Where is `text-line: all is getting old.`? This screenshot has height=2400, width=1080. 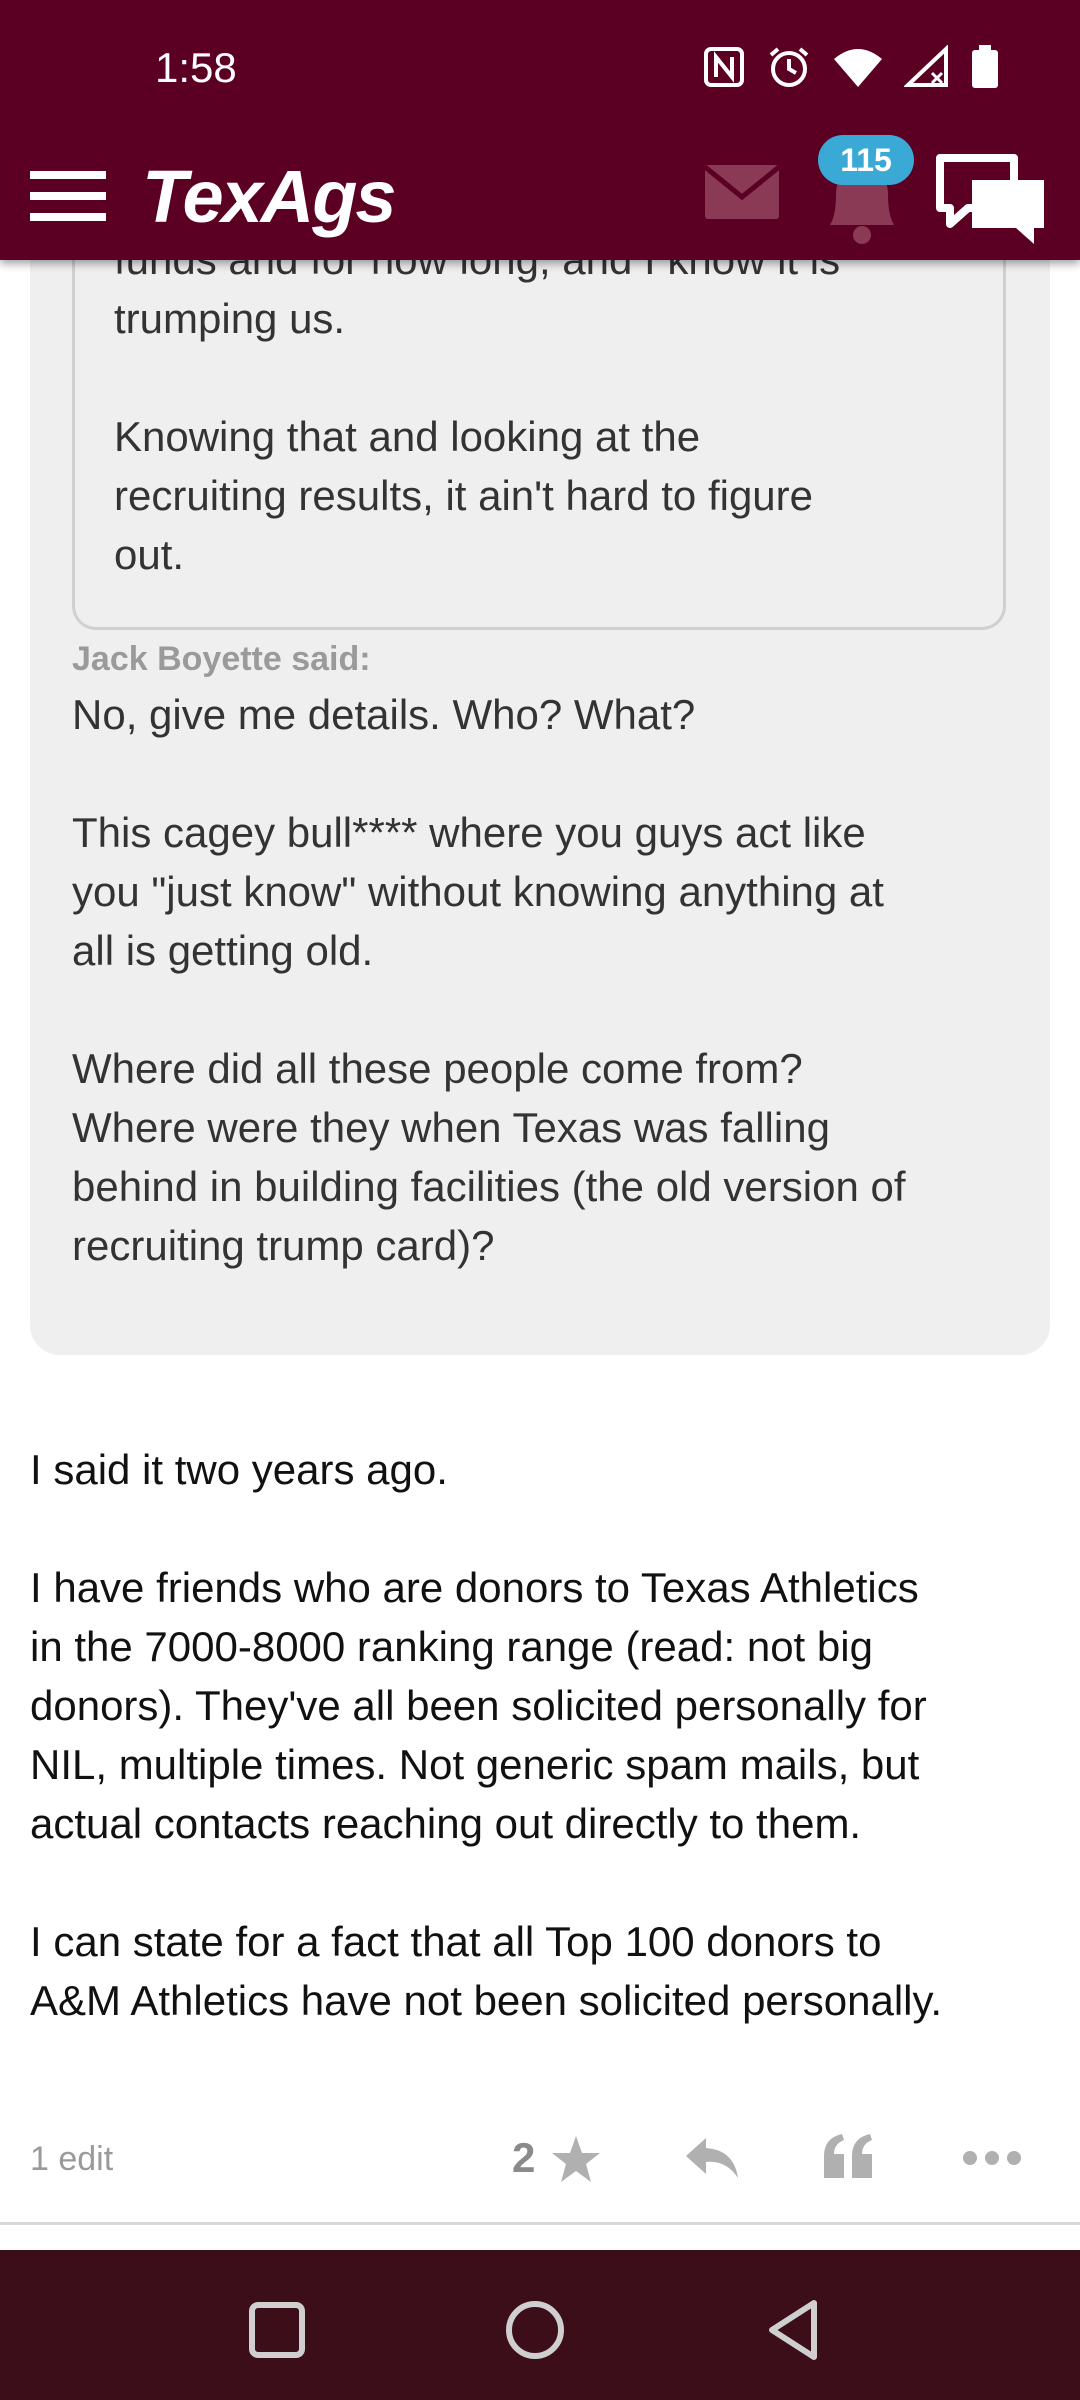
text-line: all is getting old. is located at coordinates (223, 950).